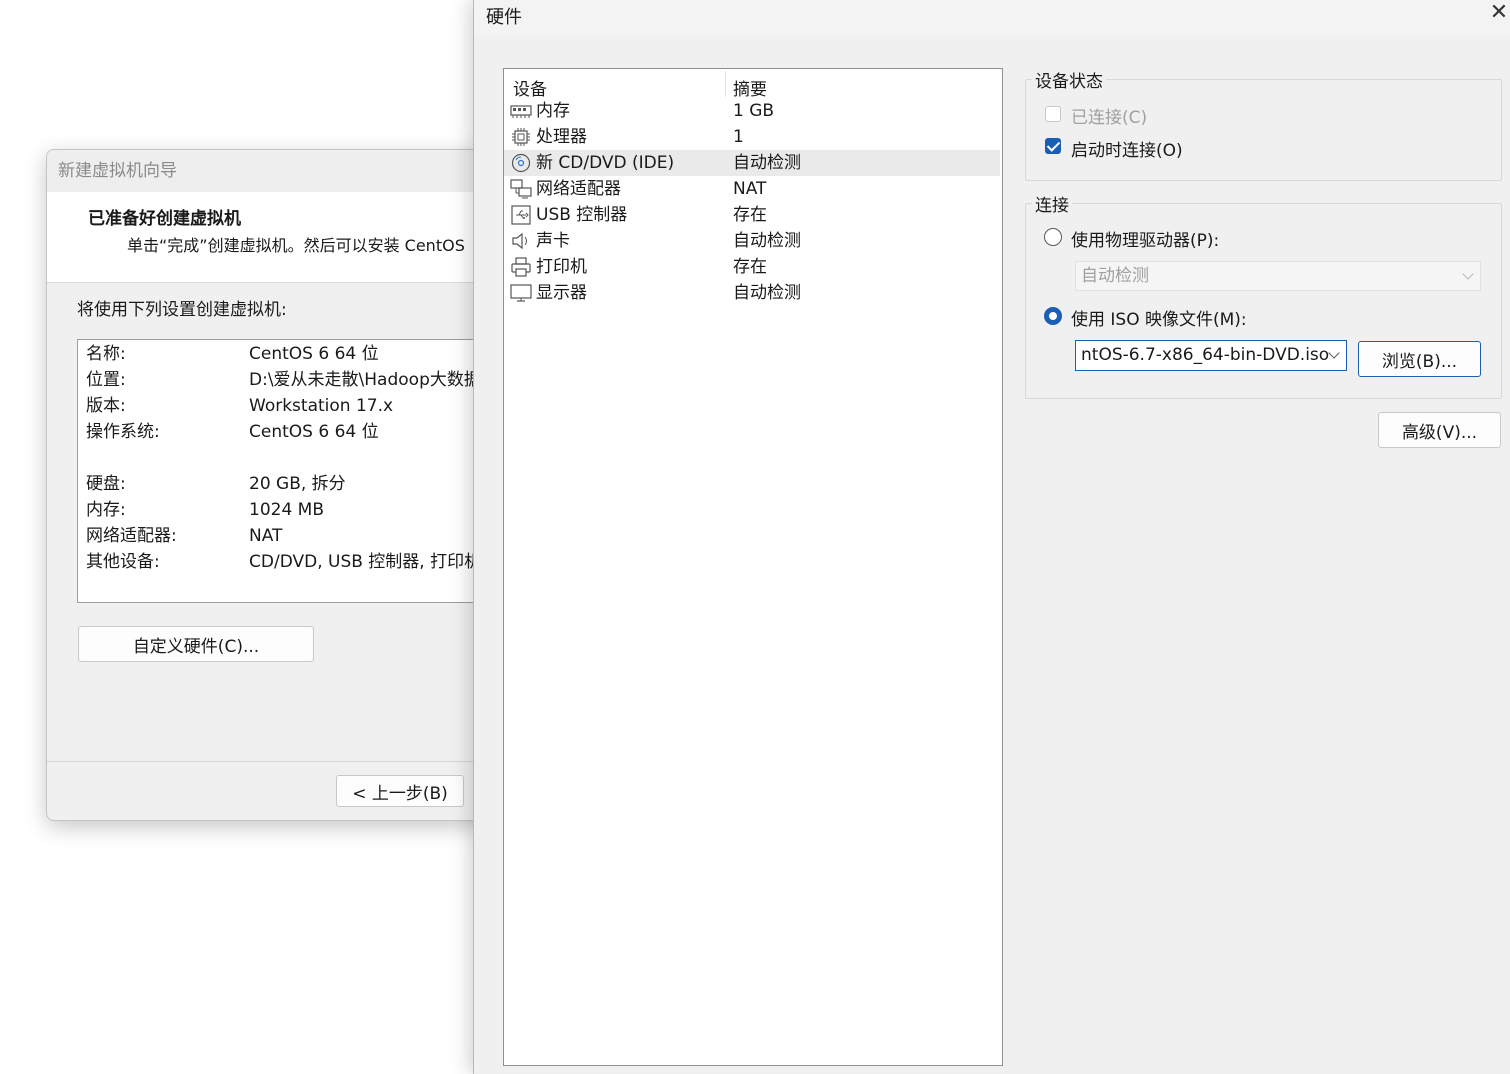 The image size is (1510, 1074). Describe the element at coordinates (725, 84) in the screenshot. I see `column-separator` at that location.